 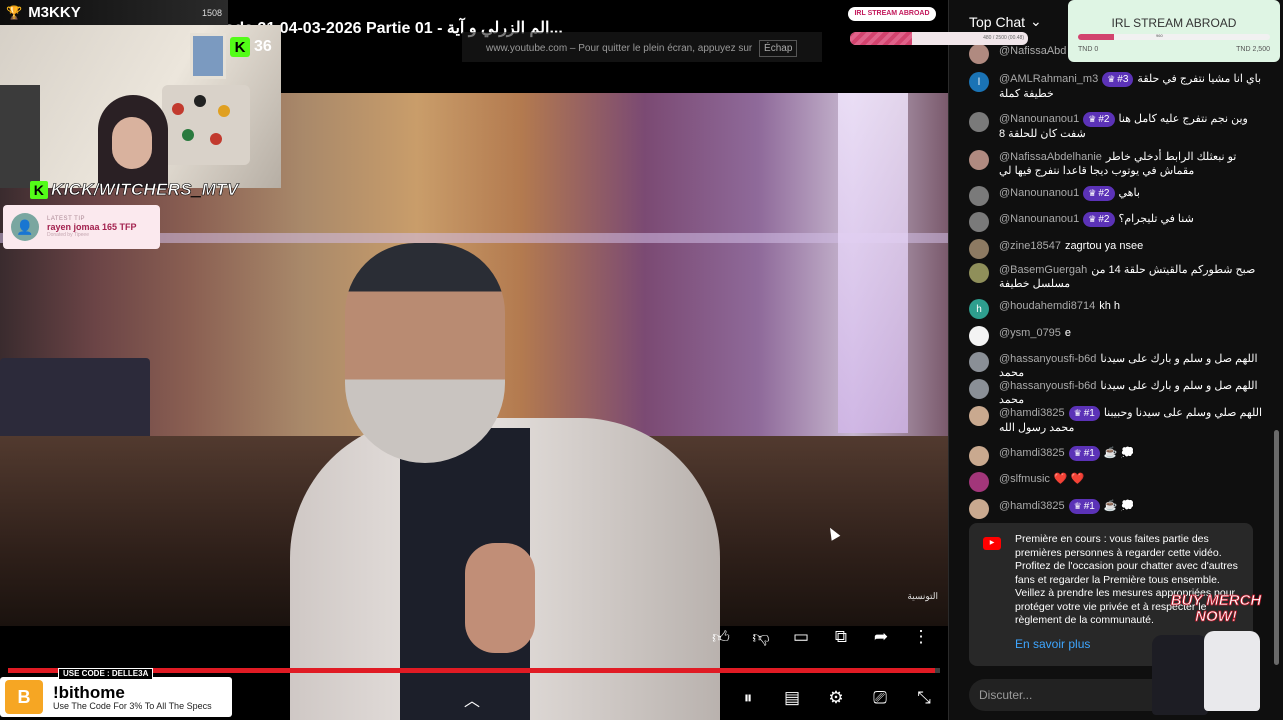 I want to click on chevron-up-icon: ︿, so click(x=472, y=699).